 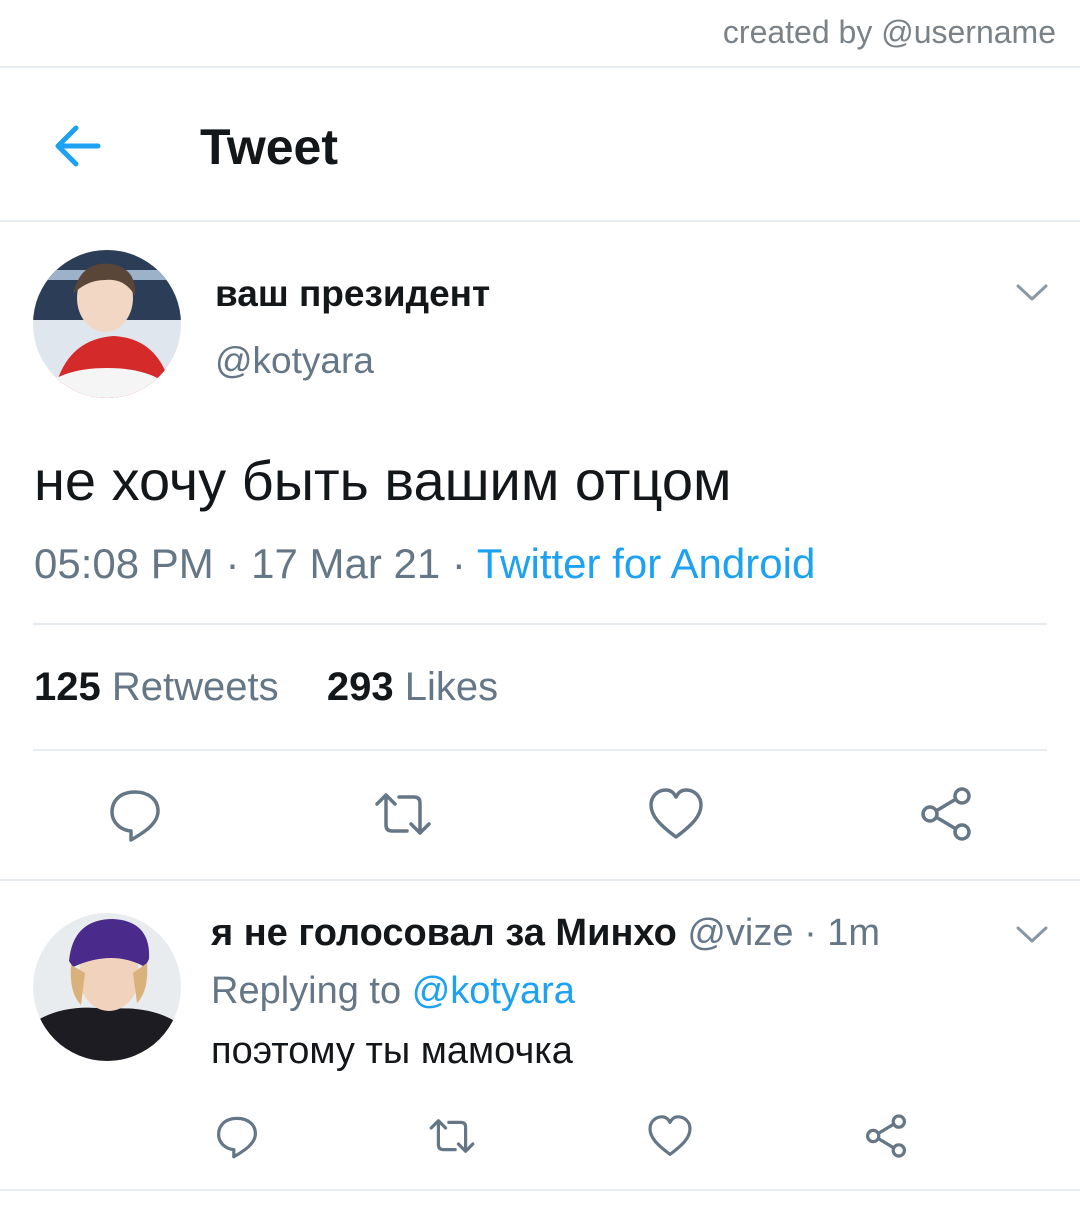 I want to click on replying-to-label: Replying to, so click(x=306, y=991).